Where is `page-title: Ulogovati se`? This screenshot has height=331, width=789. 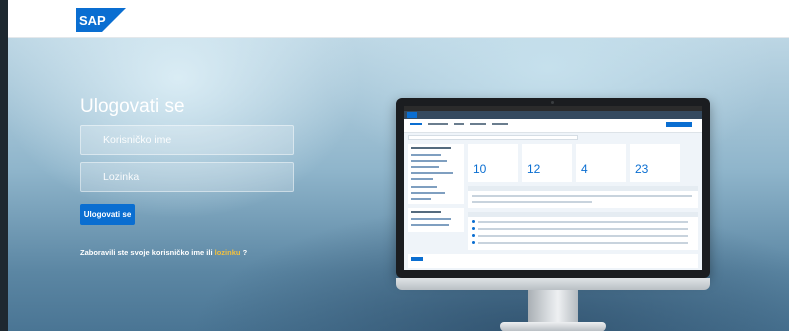 page-title: Ulogovati se is located at coordinates (132, 106).